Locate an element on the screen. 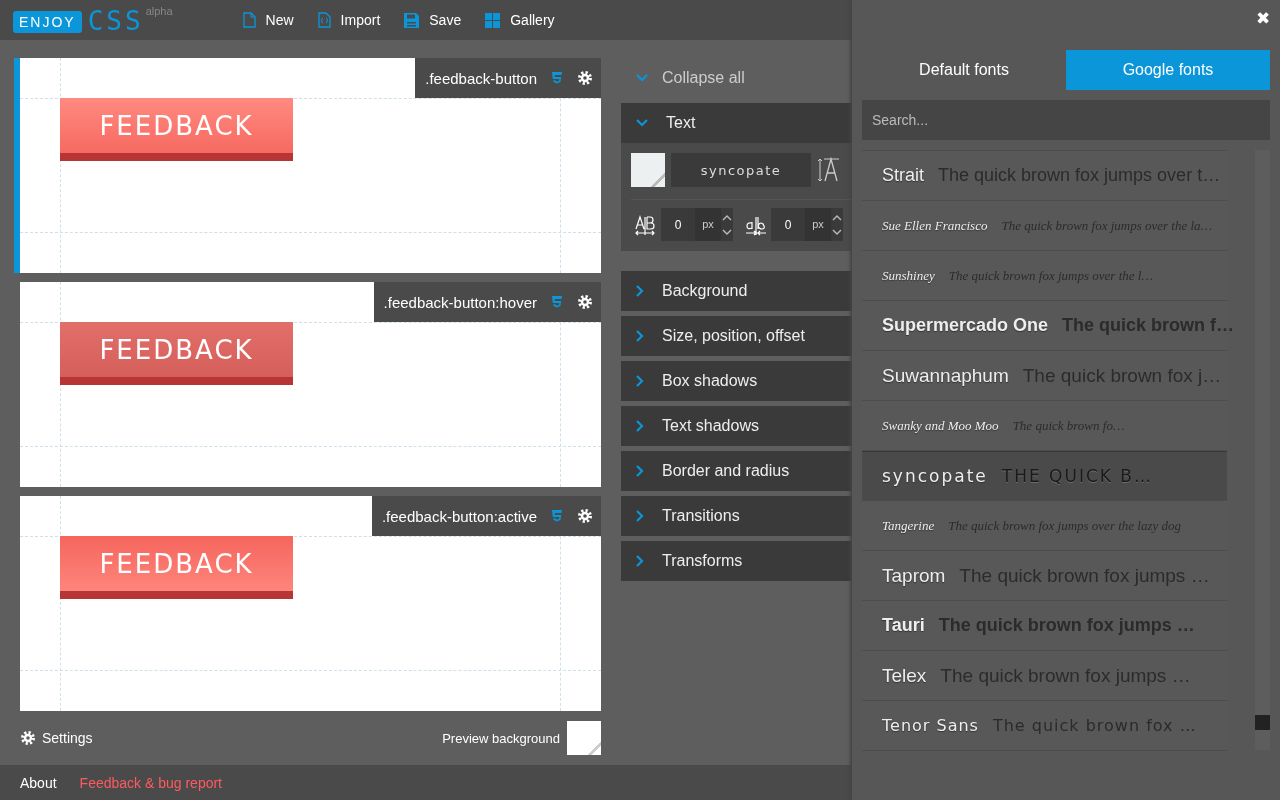 The width and height of the screenshot is (1280, 800). file-icon is located at coordinates (249, 20).